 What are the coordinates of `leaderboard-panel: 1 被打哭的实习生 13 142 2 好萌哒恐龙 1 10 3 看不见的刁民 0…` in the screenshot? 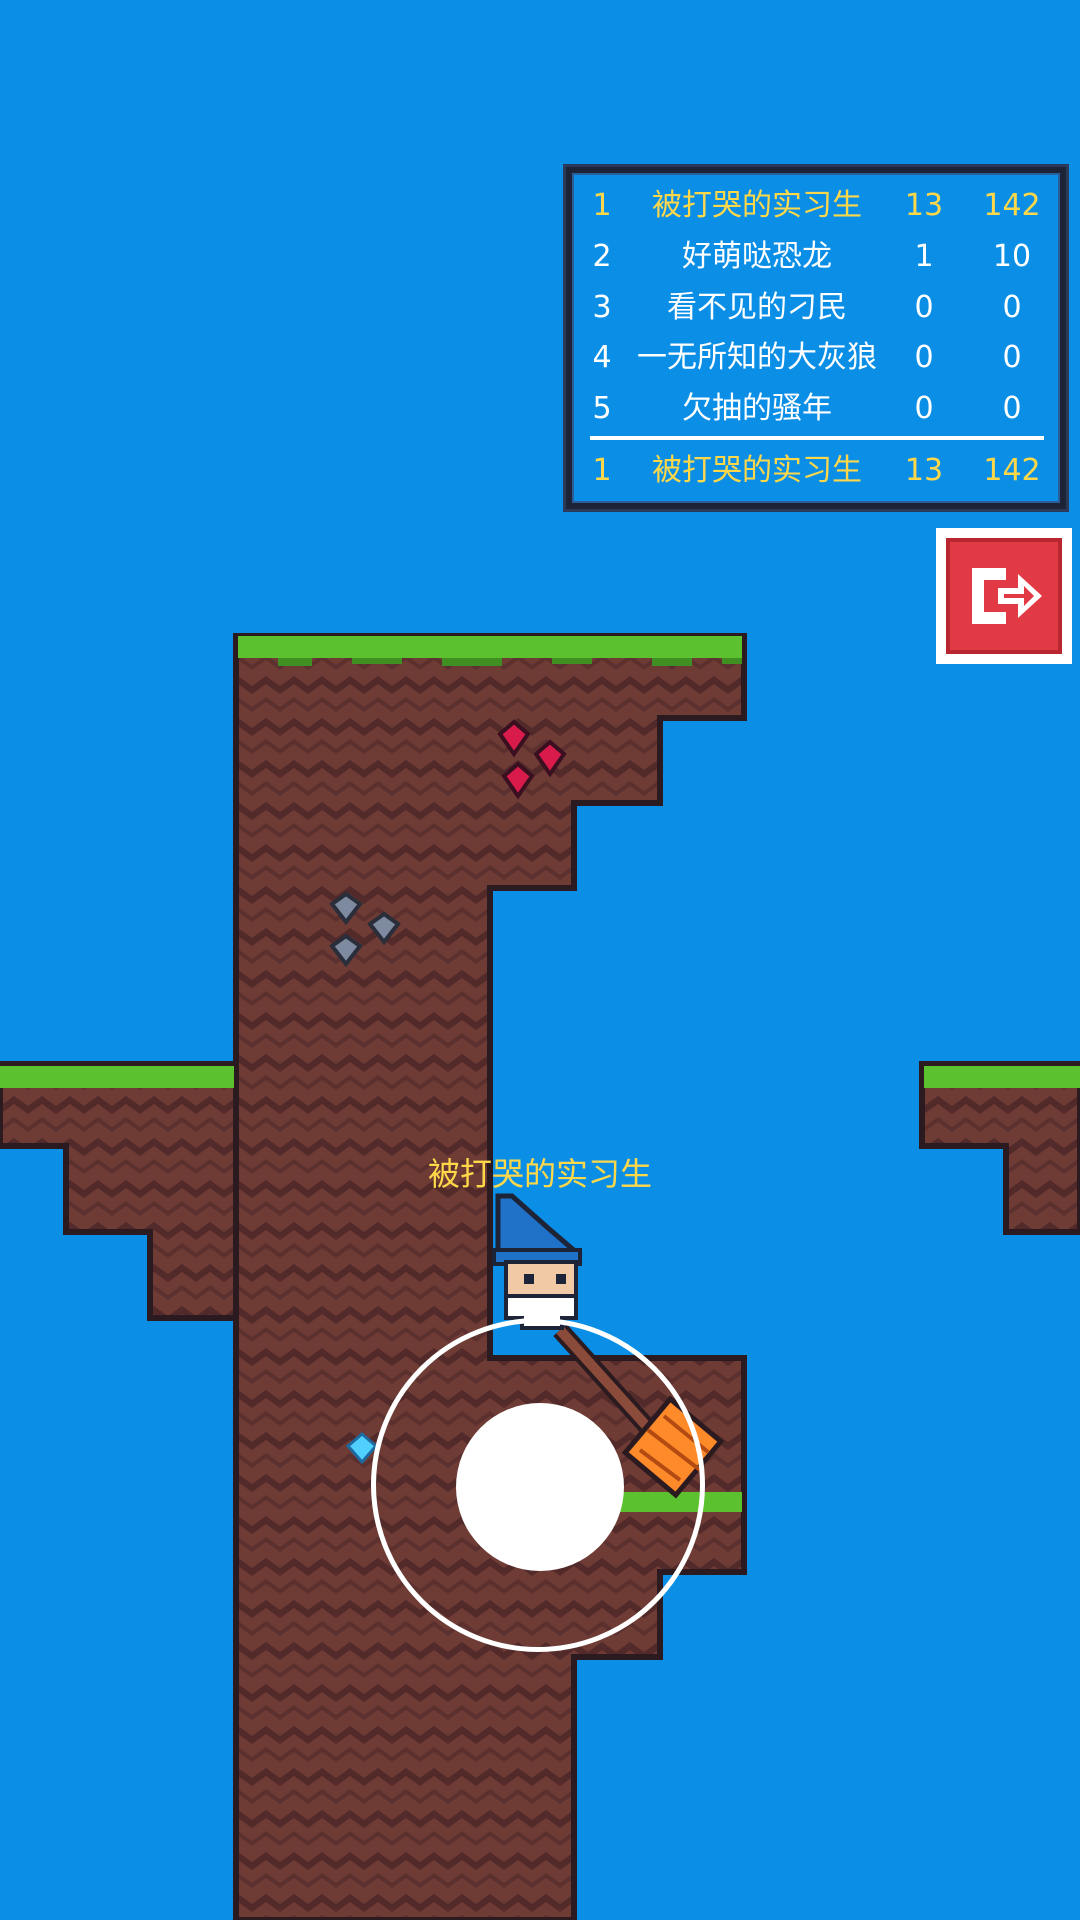 It's located at (816, 338).